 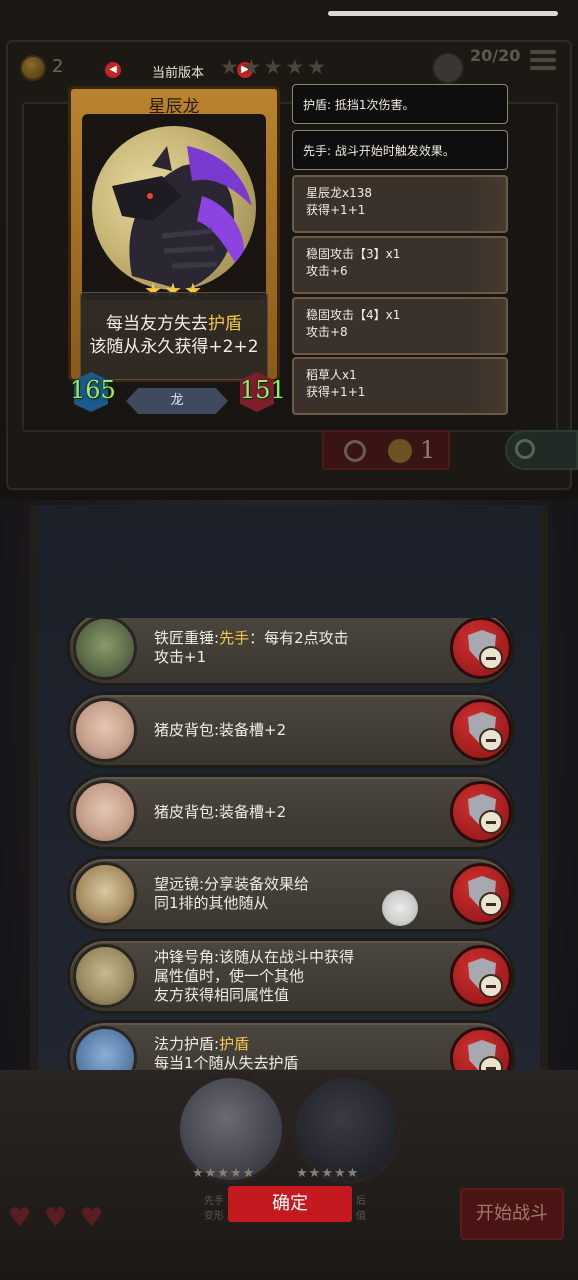 What do you see at coordinates (353, 315) in the screenshot?
I see `trigger-name: 稳固攻击【4】x1` at bounding box center [353, 315].